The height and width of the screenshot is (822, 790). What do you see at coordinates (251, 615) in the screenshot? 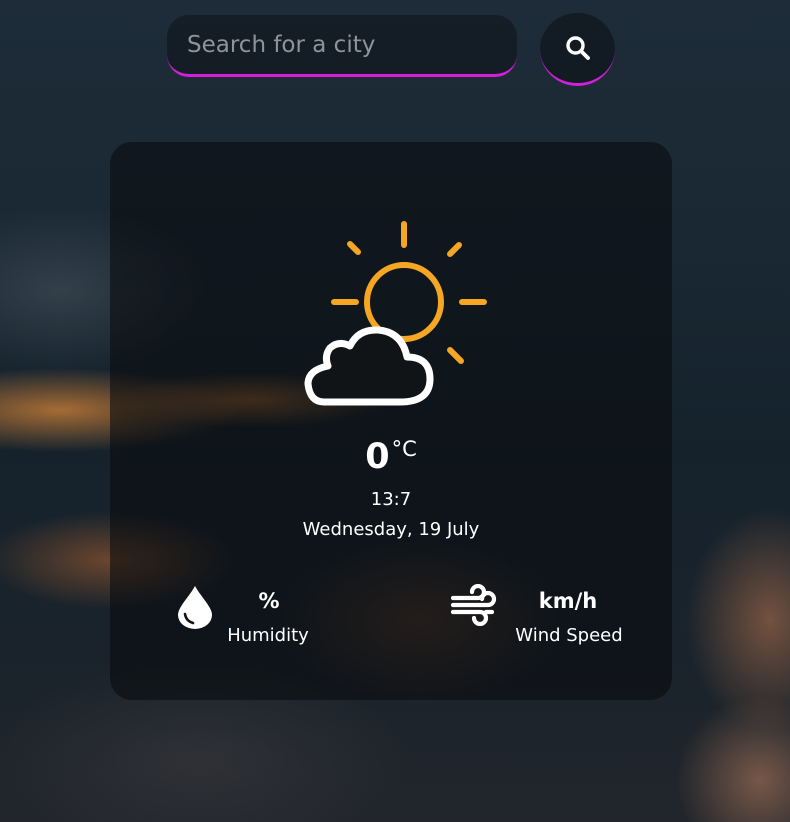
I see `humidity-stat: % Humidity` at bounding box center [251, 615].